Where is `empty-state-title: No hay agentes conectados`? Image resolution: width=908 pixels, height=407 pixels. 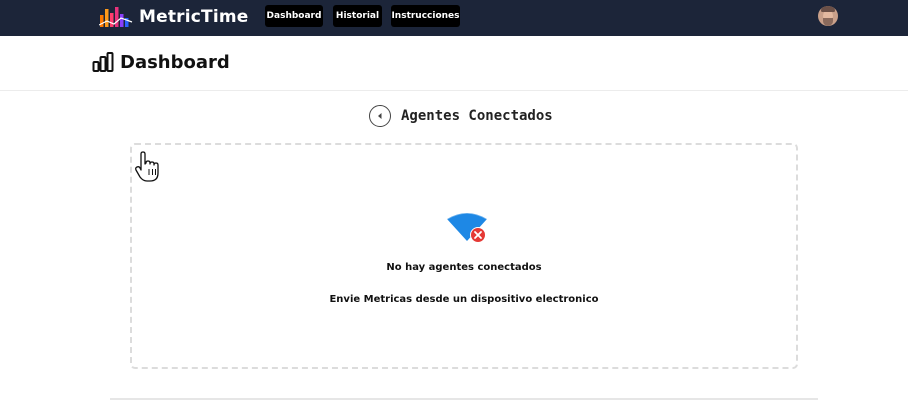 empty-state-title: No hay agentes conectados is located at coordinates (464, 267).